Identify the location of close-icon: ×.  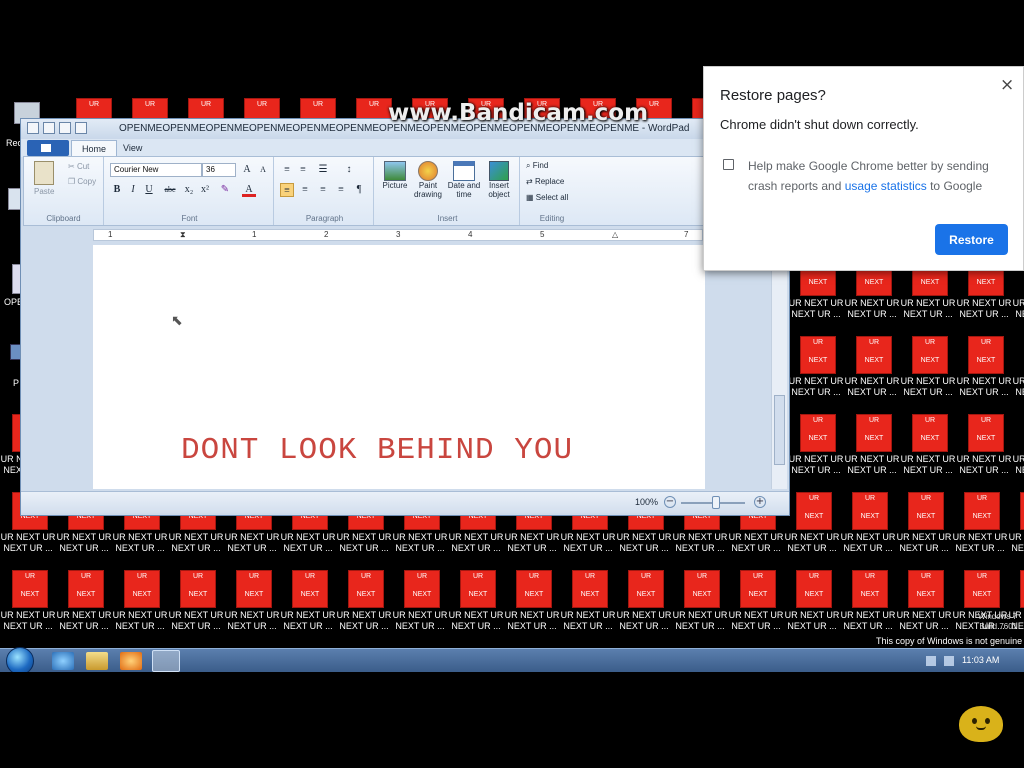
(1007, 85).